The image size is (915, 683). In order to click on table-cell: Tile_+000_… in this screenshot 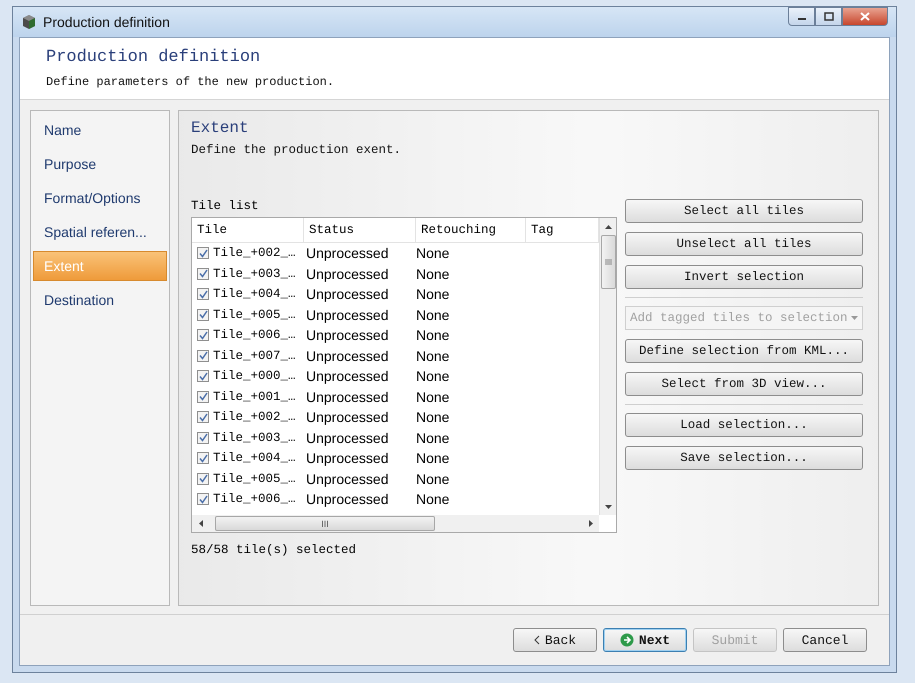, I will do `click(254, 376)`.